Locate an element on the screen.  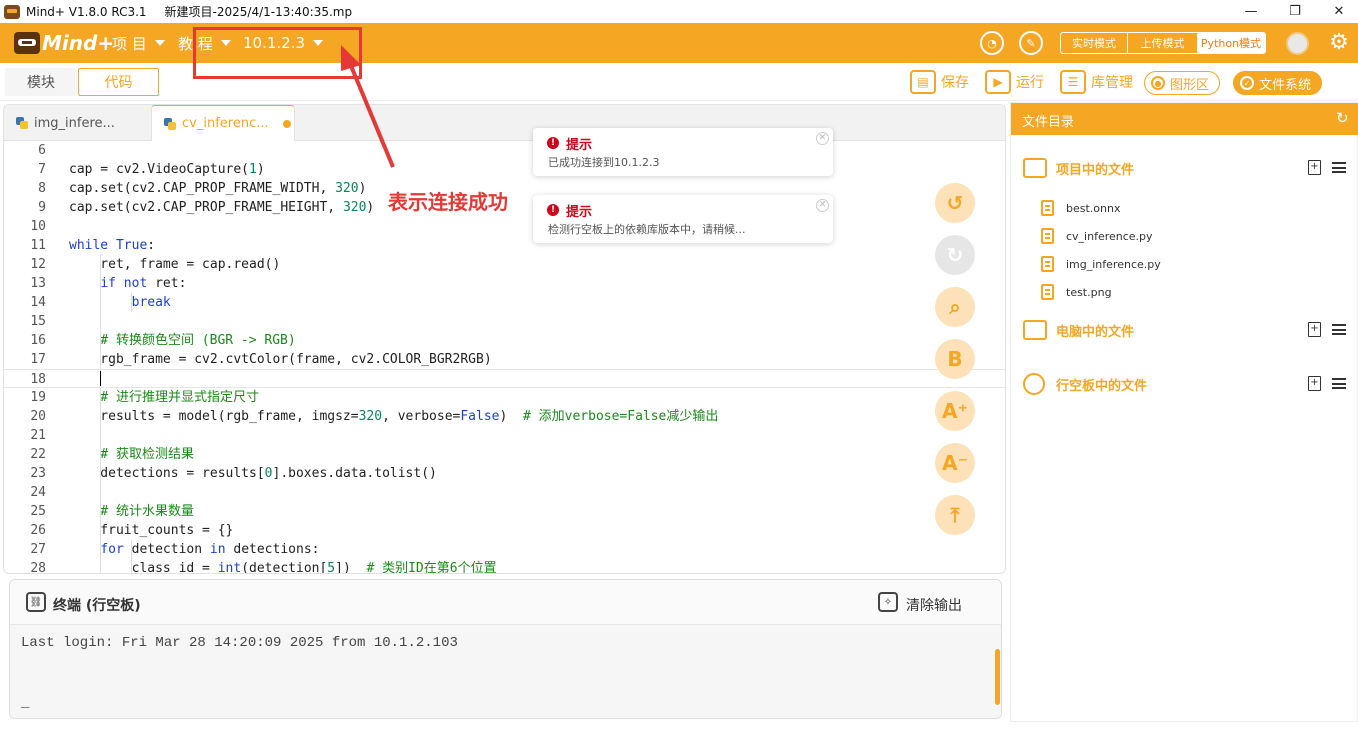
library-button: ☰ 库管理 is located at coordinates (1096, 82).